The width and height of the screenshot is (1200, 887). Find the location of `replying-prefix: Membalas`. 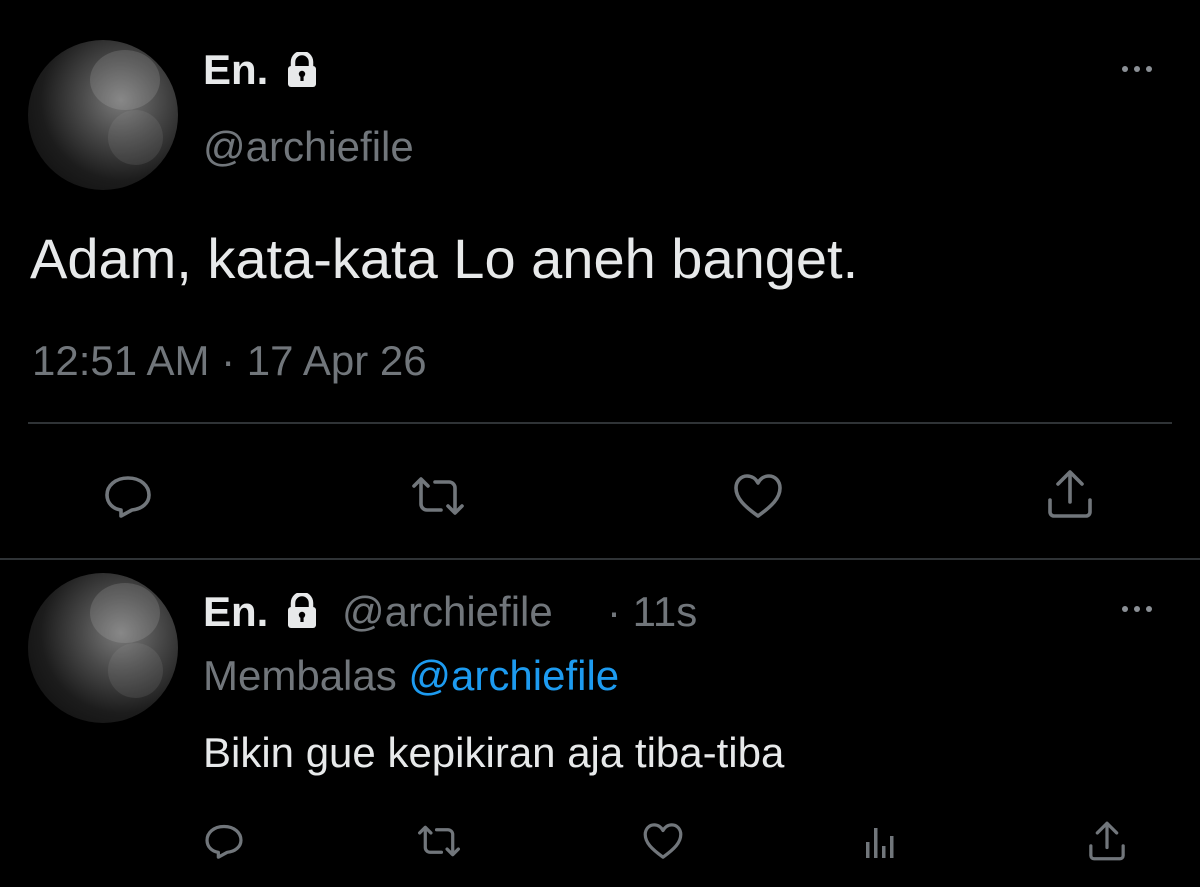

replying-prefix: Membalas is located at coordinates (300, 675).